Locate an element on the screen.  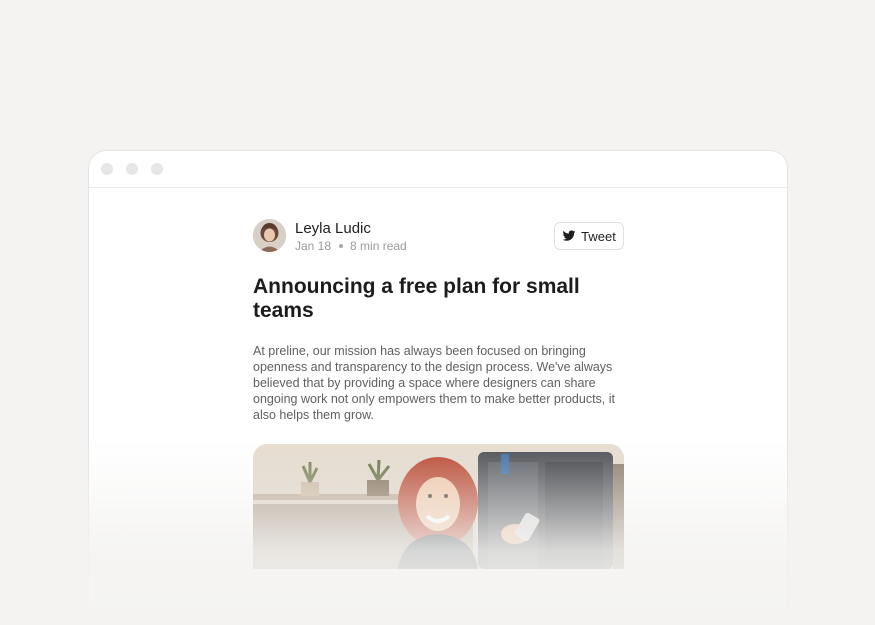
tweet-label: Tweet is located at coordinates (598, 236).